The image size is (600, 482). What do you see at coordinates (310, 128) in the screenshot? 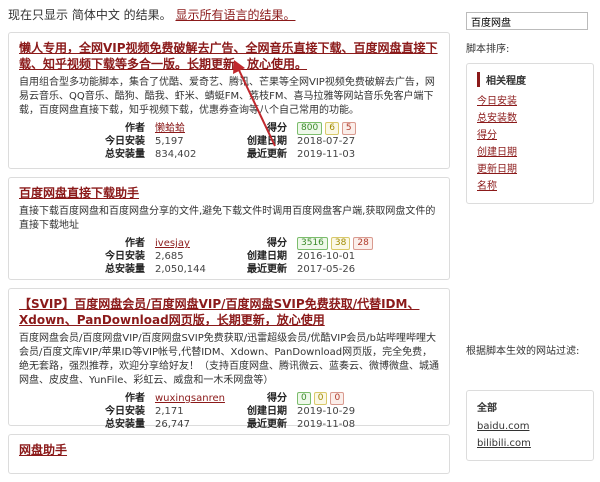
I see `rating-good: 800` at bounding box center [310, 128].